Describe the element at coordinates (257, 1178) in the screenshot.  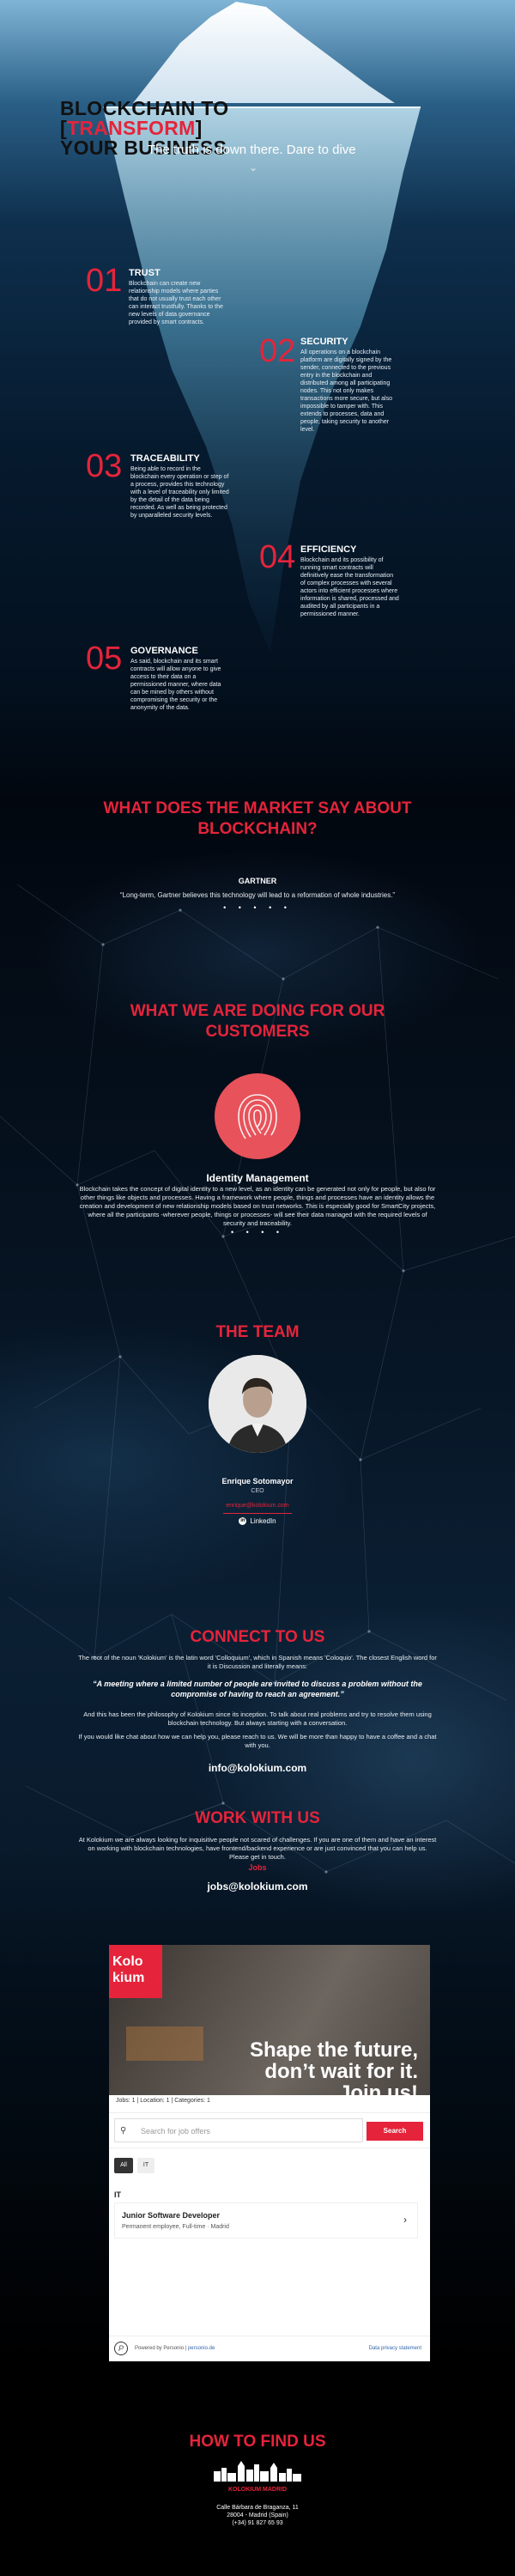
I see `identity-management-title: Identity Management` at that location.